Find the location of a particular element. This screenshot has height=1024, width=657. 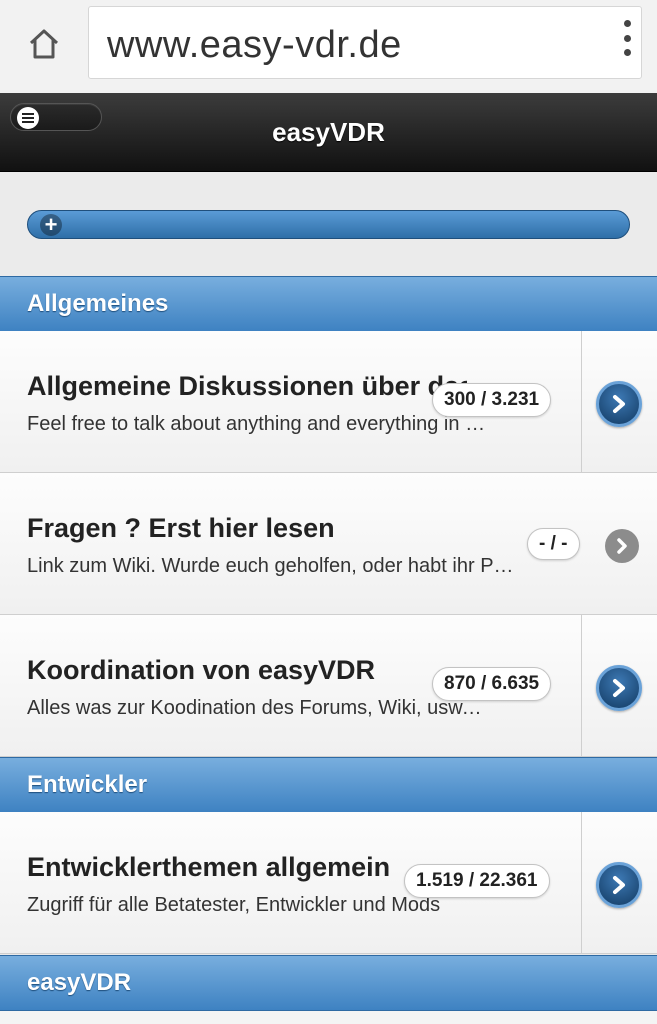

url-text: www.easy-vdr.de is located at coordinates (254, 45).